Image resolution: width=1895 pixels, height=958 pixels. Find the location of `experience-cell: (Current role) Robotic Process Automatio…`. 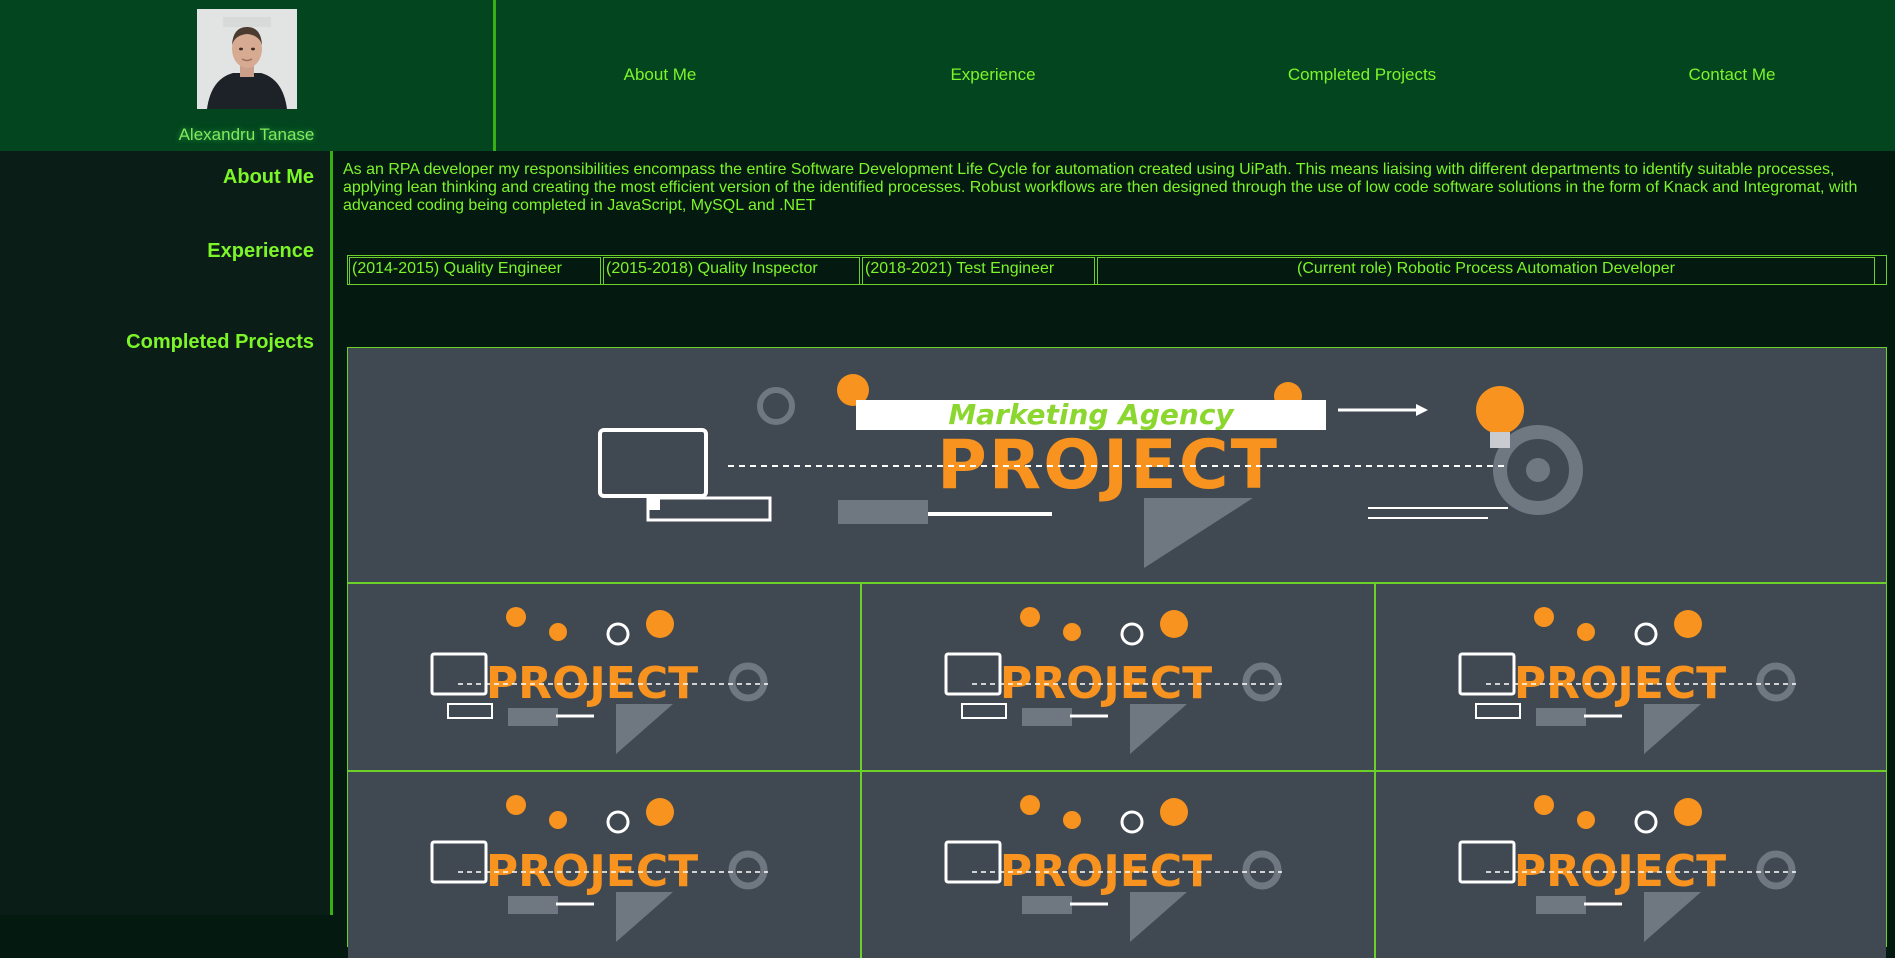

experience-cell: (Current role) Robotic Process Automatio… is located at coordinates (1486, 271).